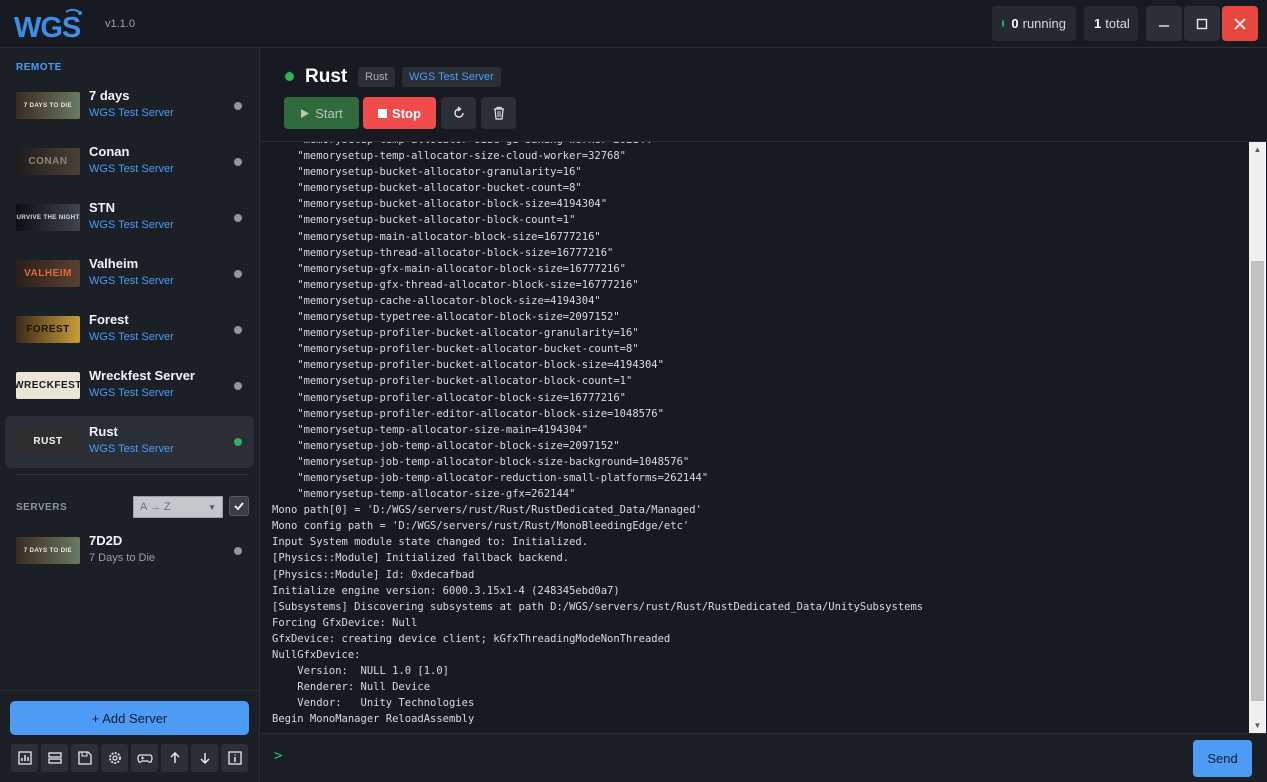  Describe the element at coordinates (1003, 23) in the screenshot. I see `running-status-dot` at that location.